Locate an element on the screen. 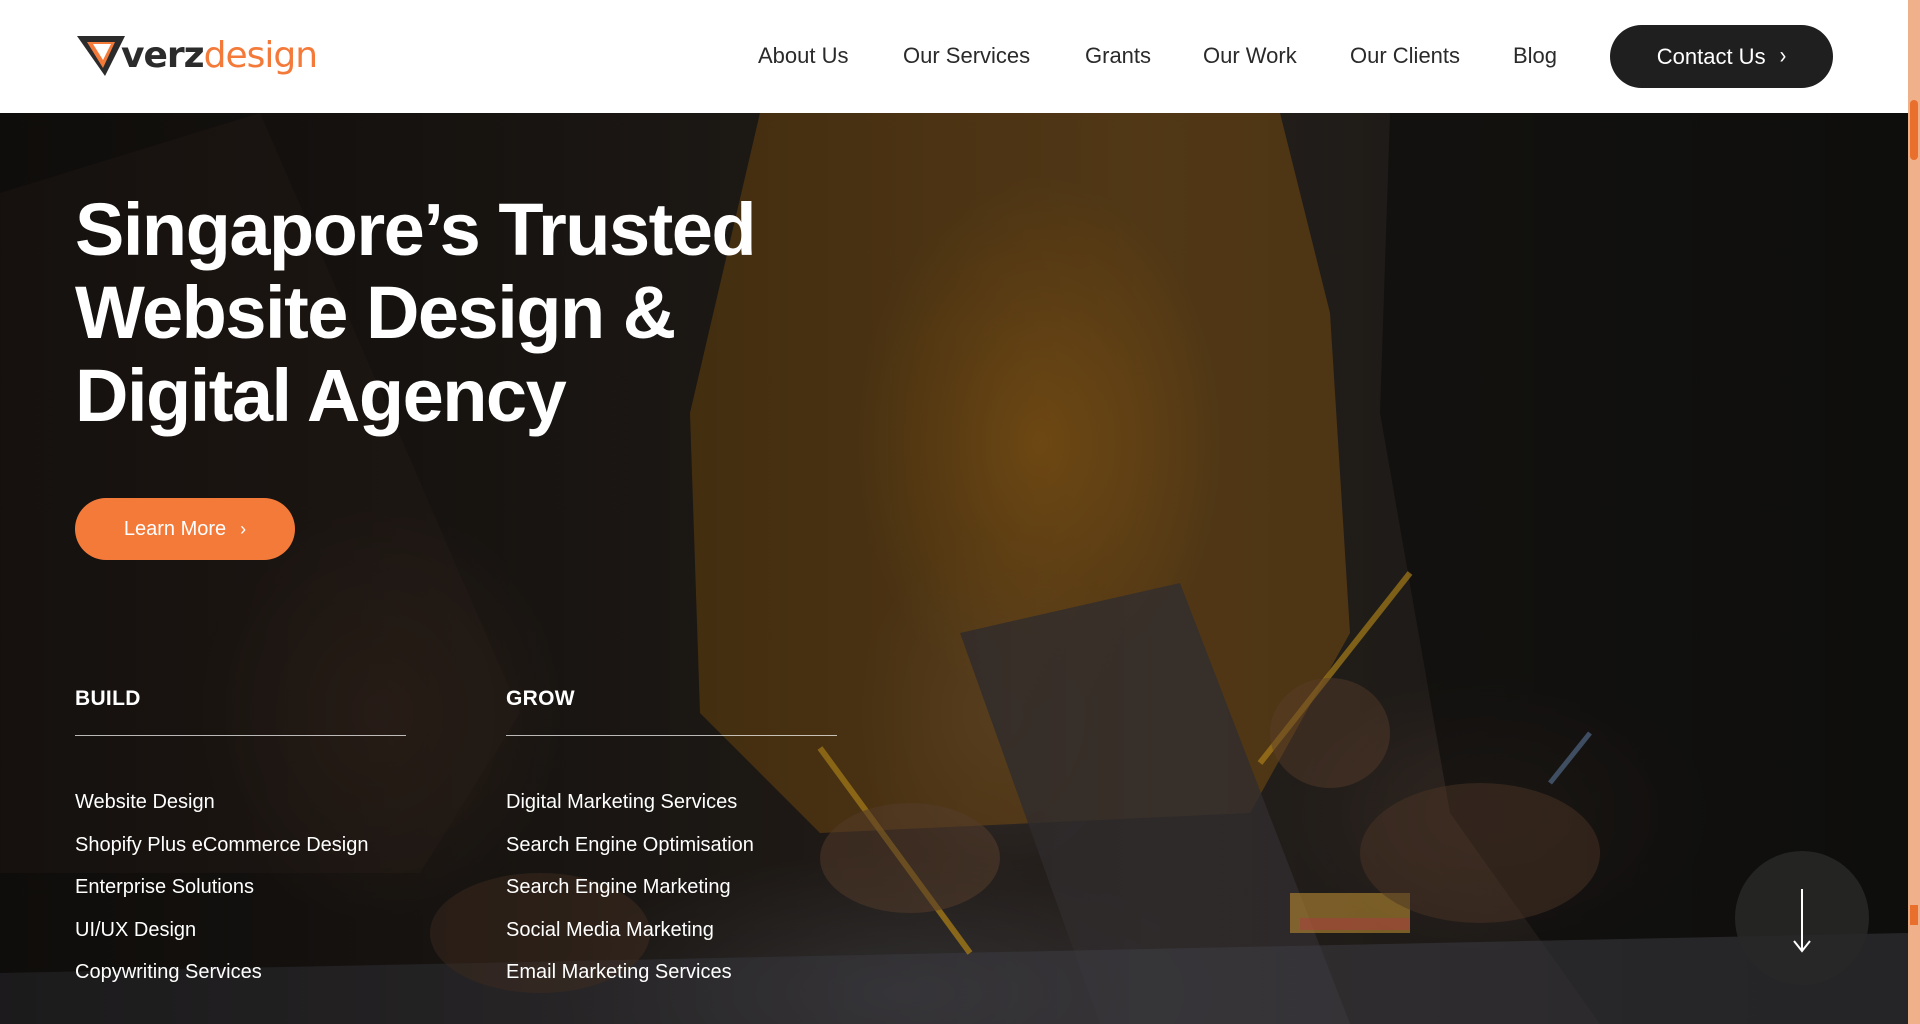 This screenshot has height=1024, width=1920. grow-column-divider is located at coordinates (671, 735).